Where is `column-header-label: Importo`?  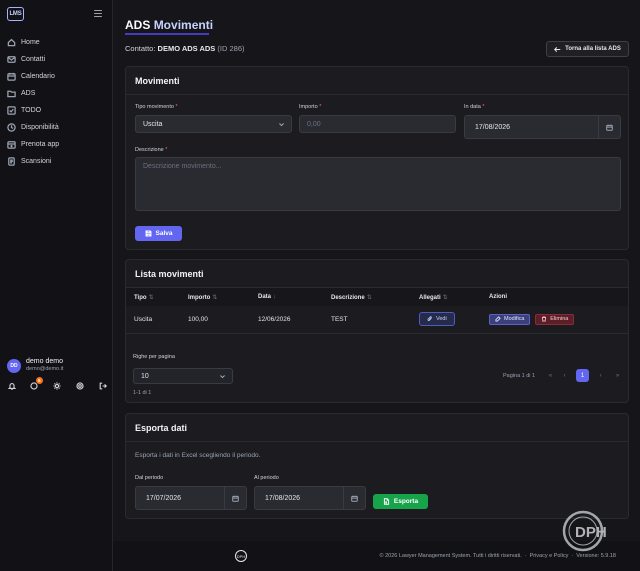
column-header-label: Importo is located at coordinates (199, 297).